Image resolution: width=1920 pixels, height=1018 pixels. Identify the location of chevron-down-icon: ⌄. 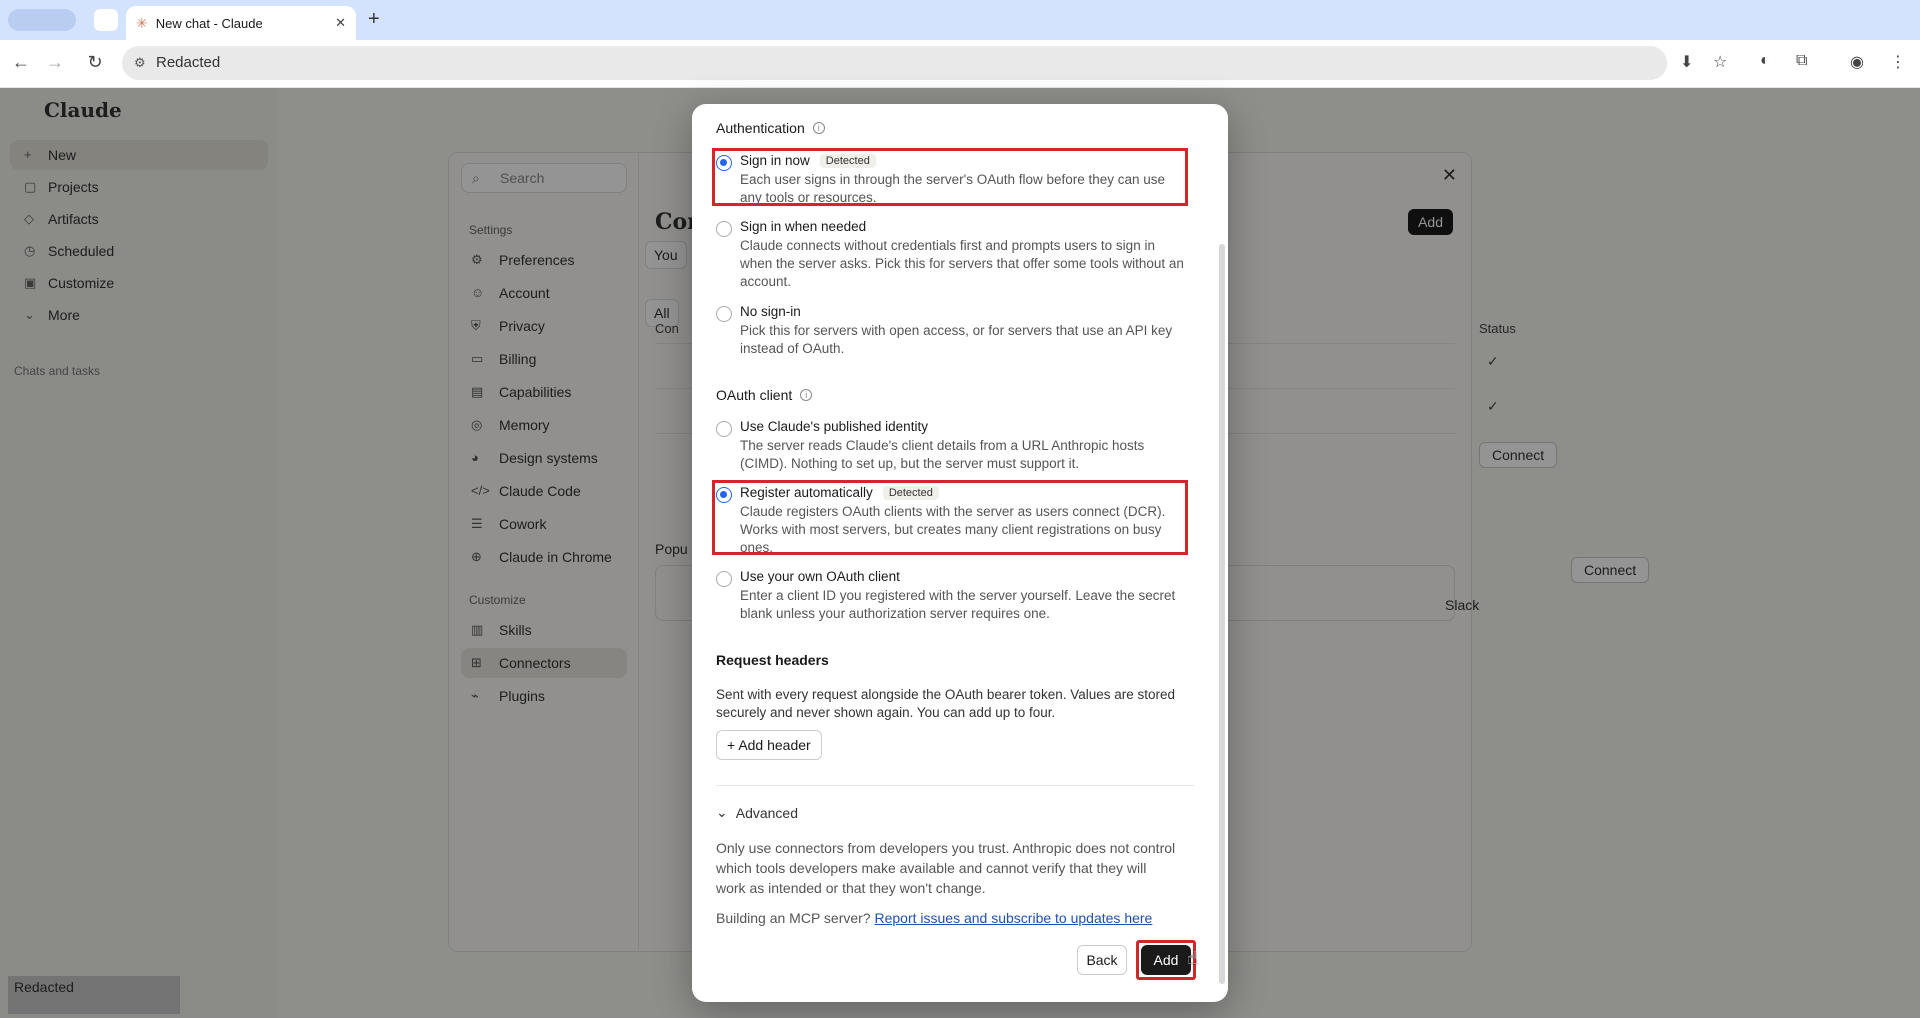
(722, 812).